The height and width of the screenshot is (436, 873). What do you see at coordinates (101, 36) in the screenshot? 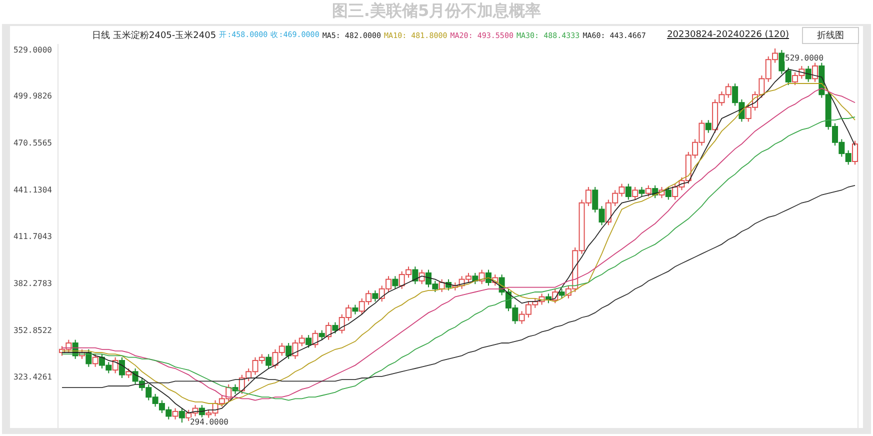
I see `period-label: 日线` at bounding box center [101, 36].